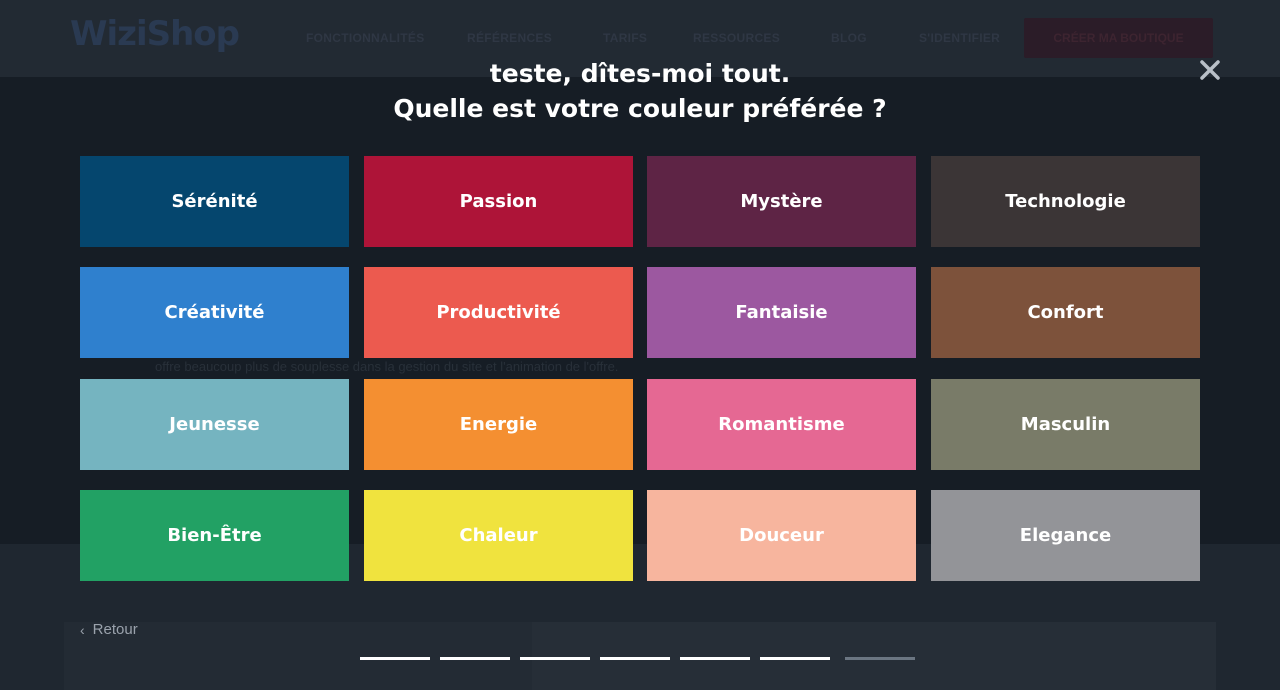  I want to click on color-option-technologie: Technologie, so click(1065, 201).